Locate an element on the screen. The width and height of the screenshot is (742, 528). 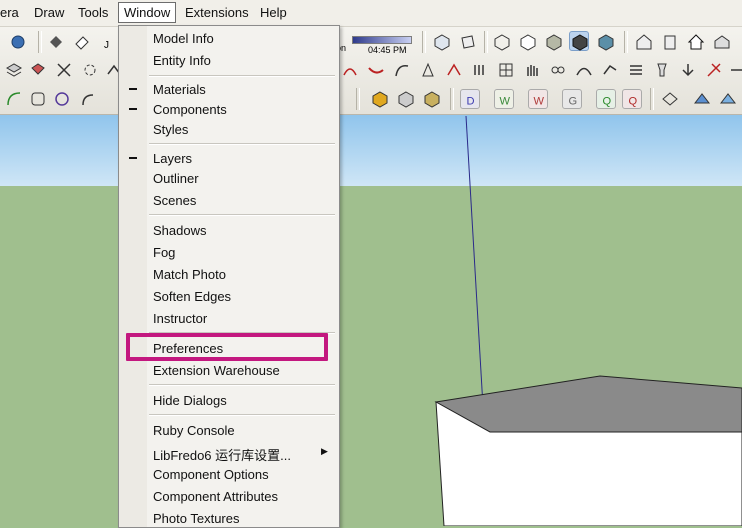
menu-camera: era is located at coordinates (9, 12).